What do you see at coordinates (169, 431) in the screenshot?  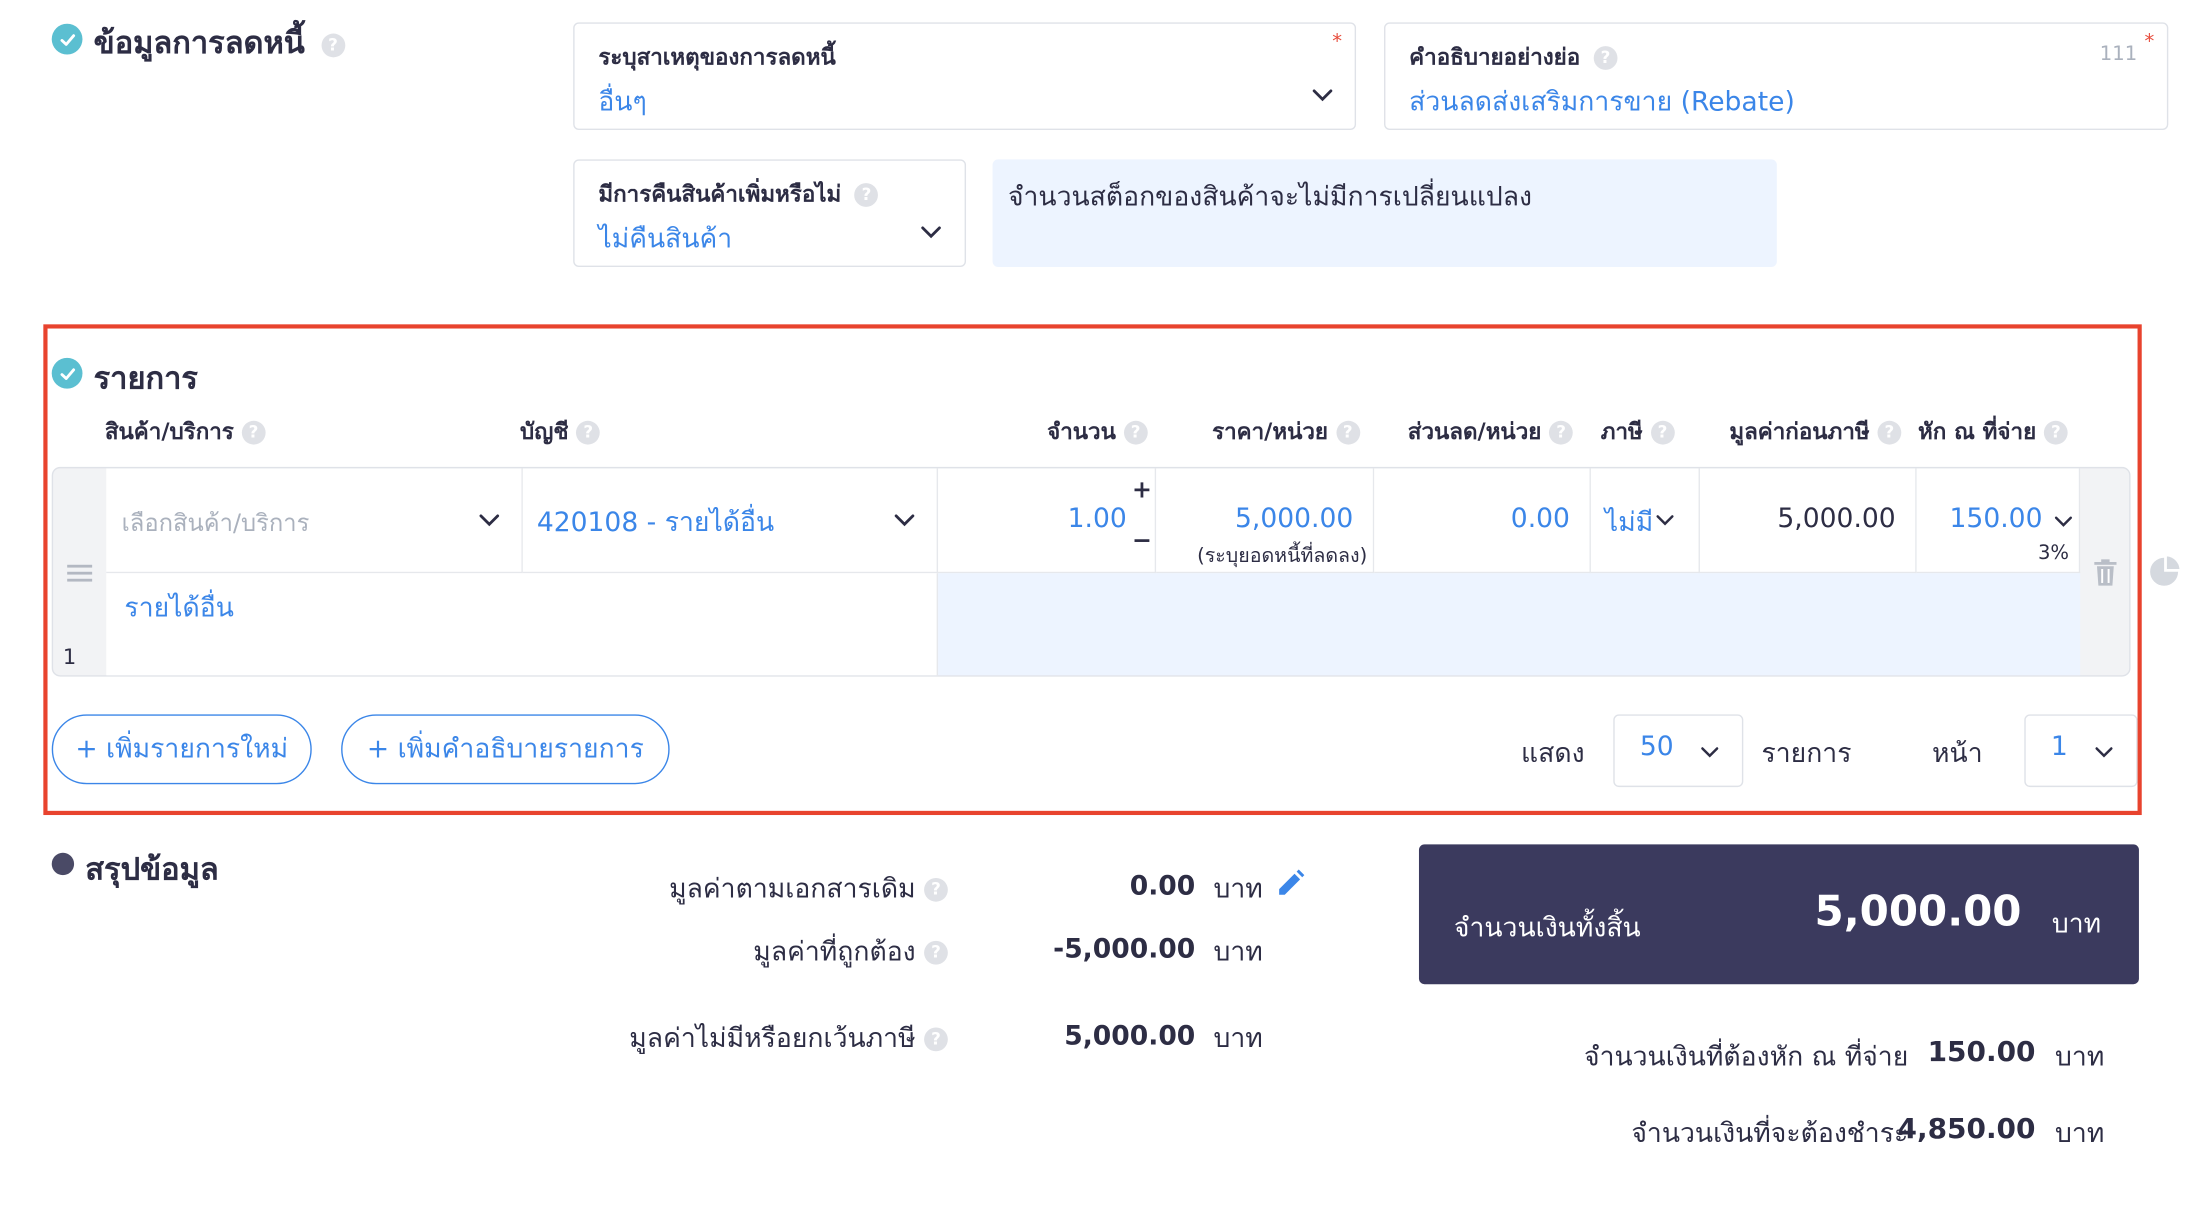 I see `col-header-product-text: สินค้า/บริการ` at bounding box center [169, 431].